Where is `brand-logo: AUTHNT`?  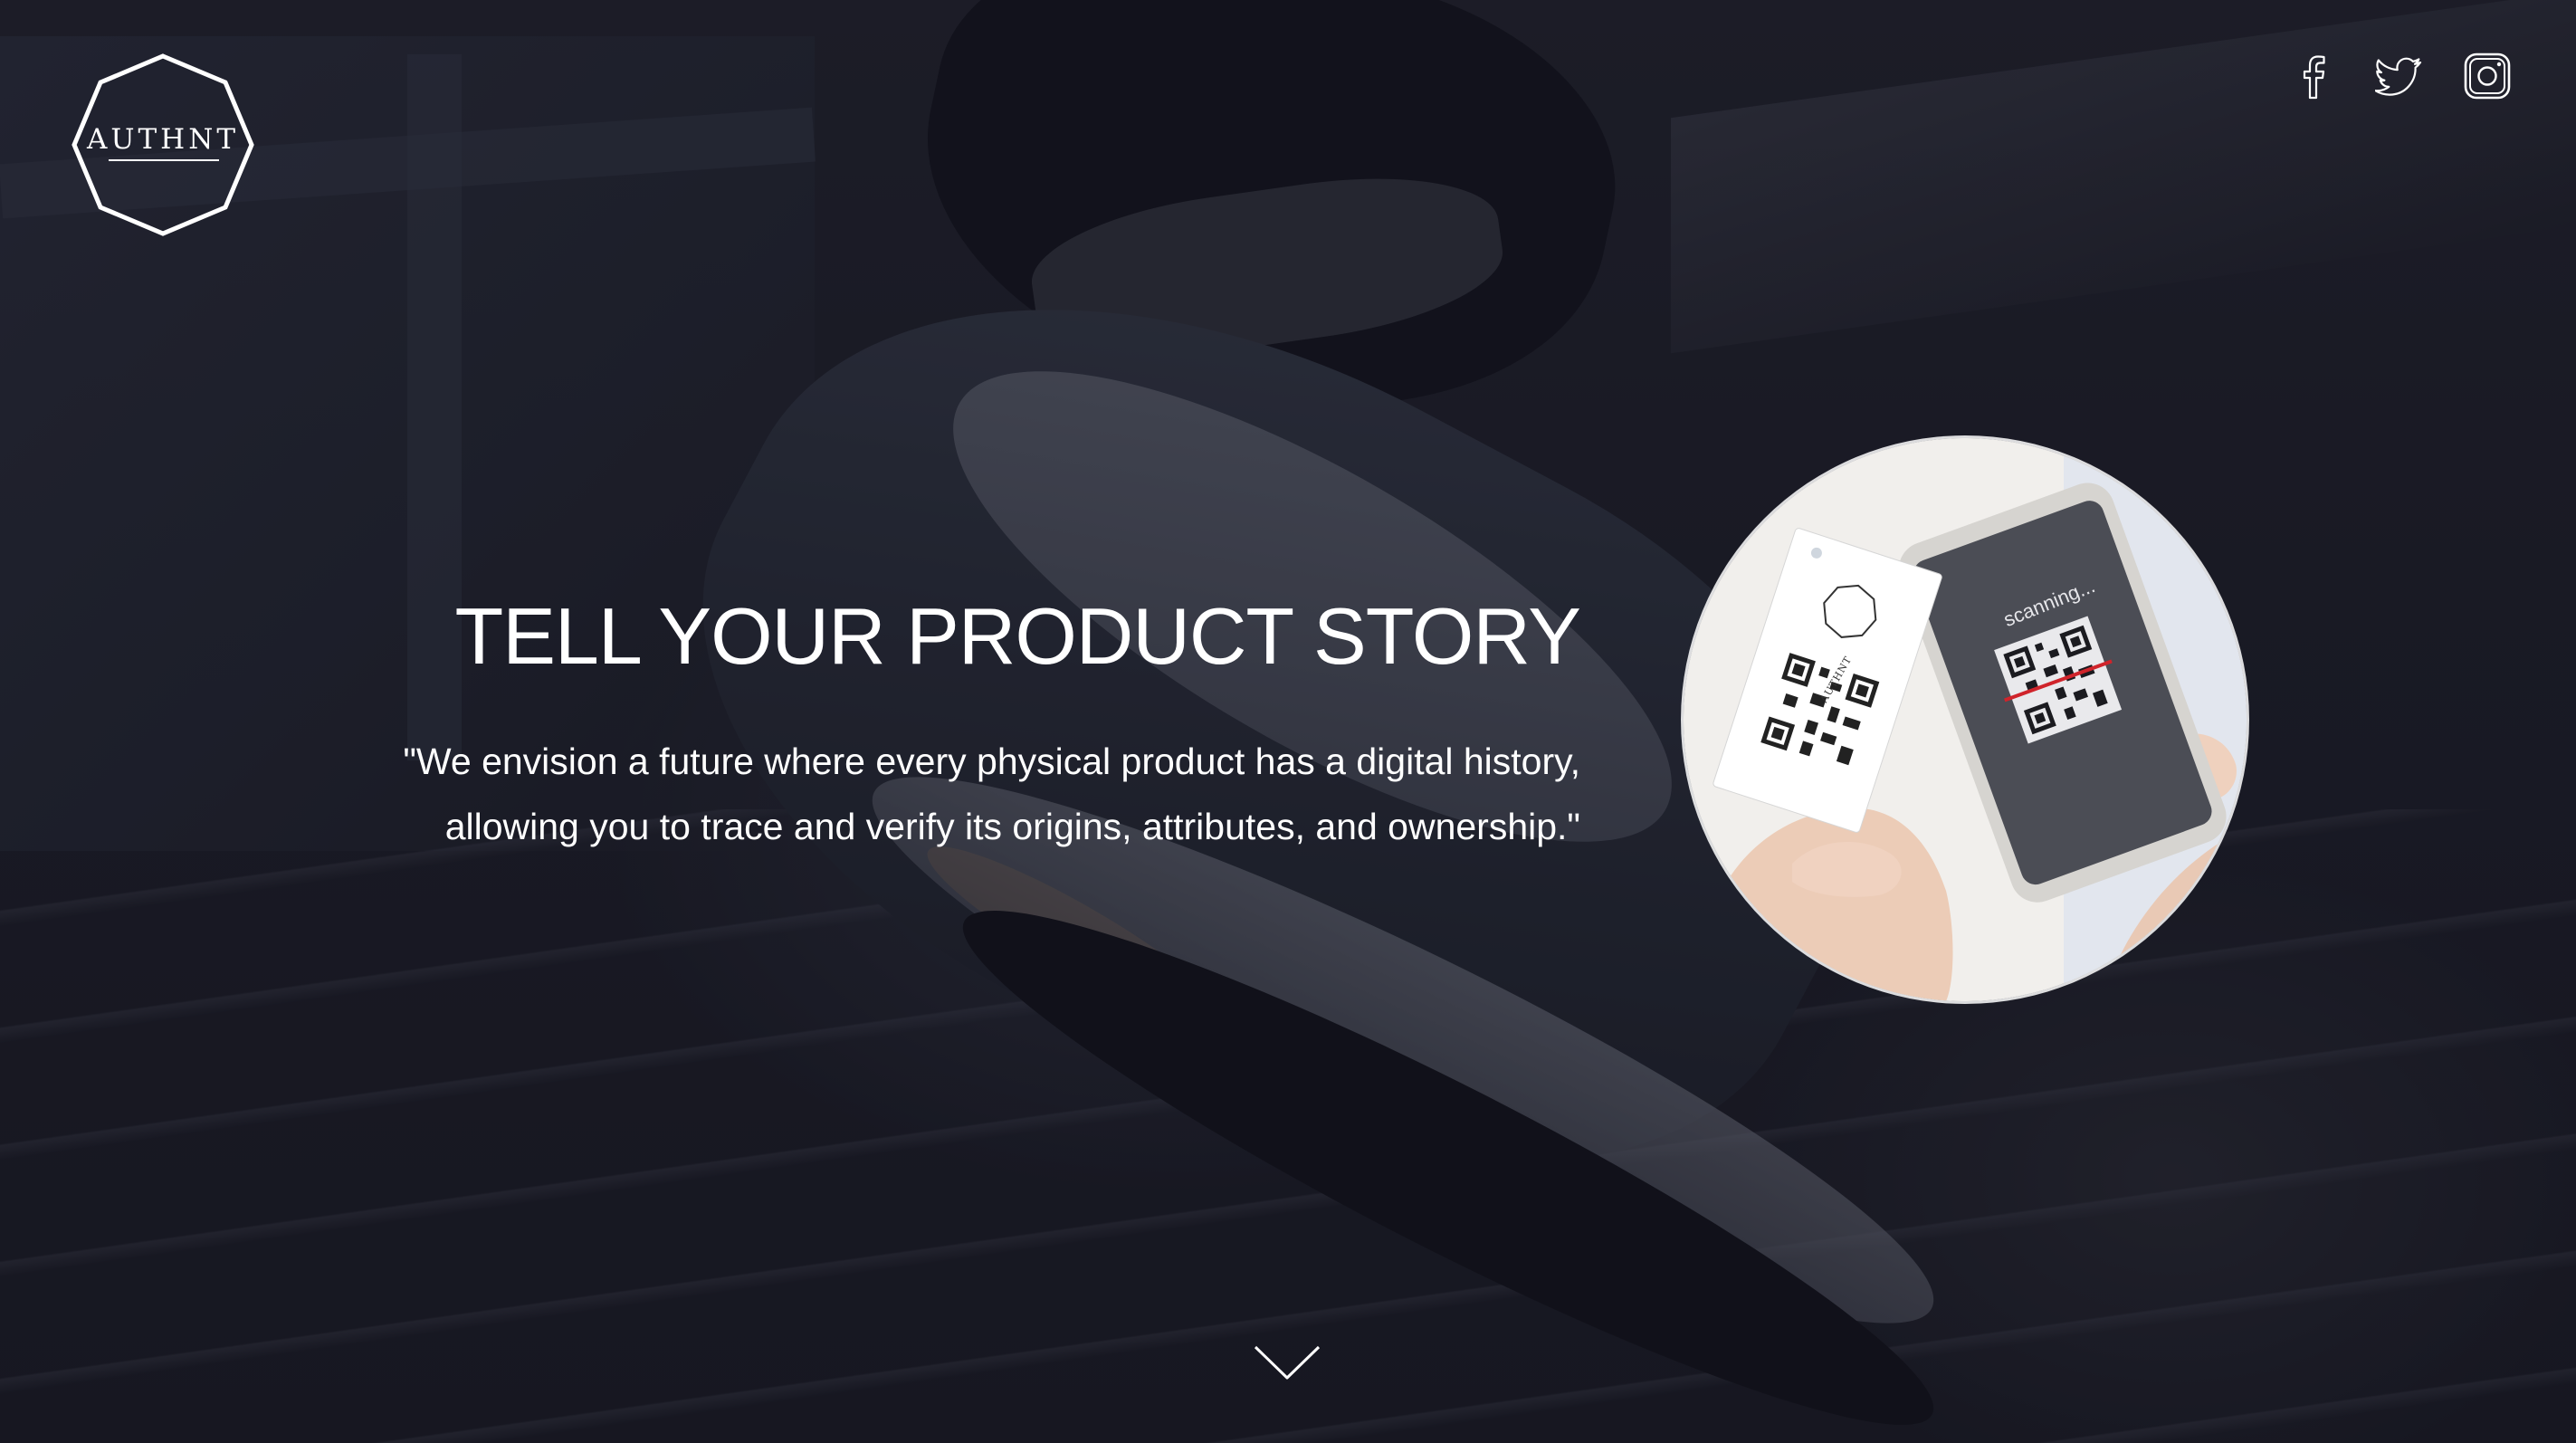
brand-logo: AUTHNT is located at coordinates (163, 145).